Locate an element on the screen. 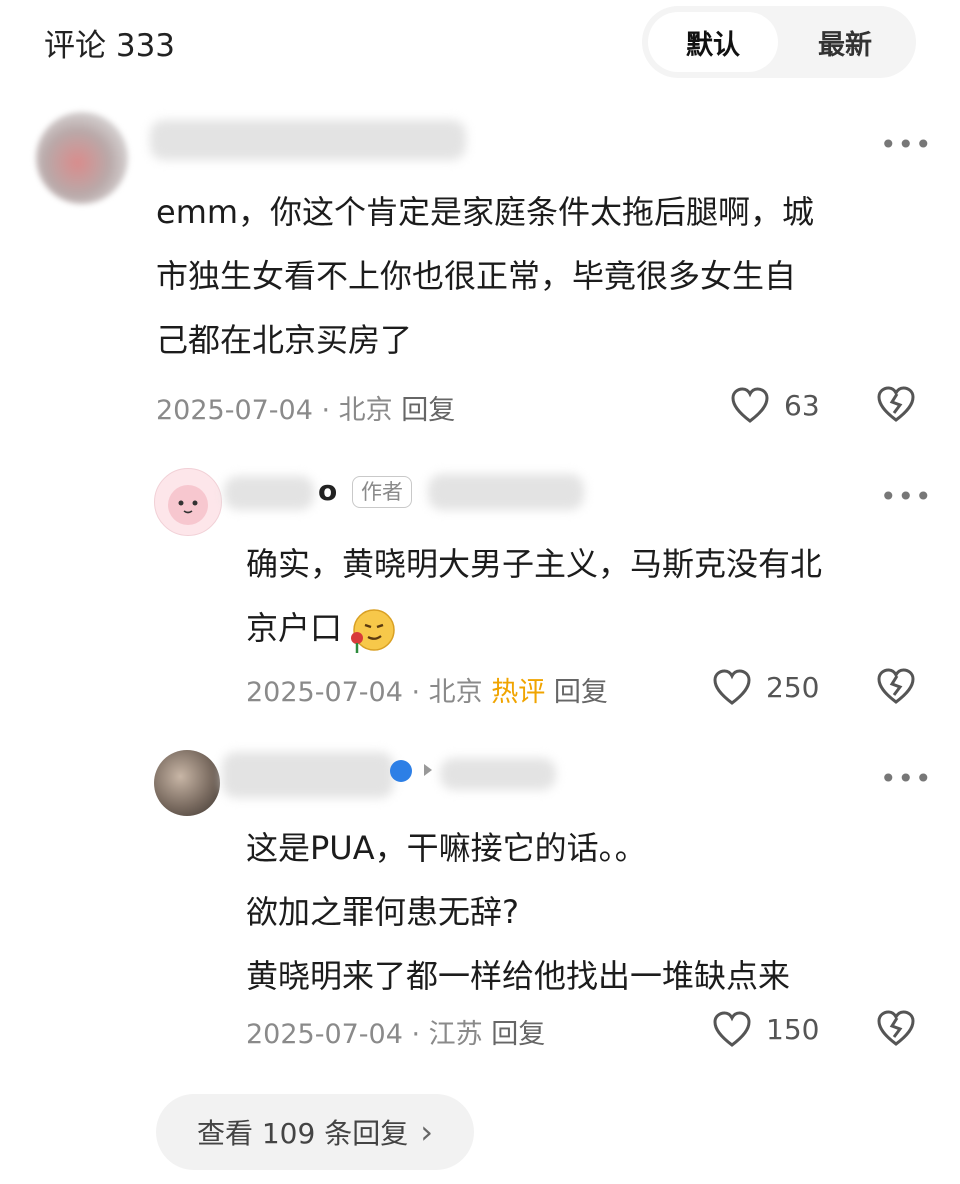  comment-meta: 2025-07-04 · 江苏 回复 is located at coordinates (396, 1034).